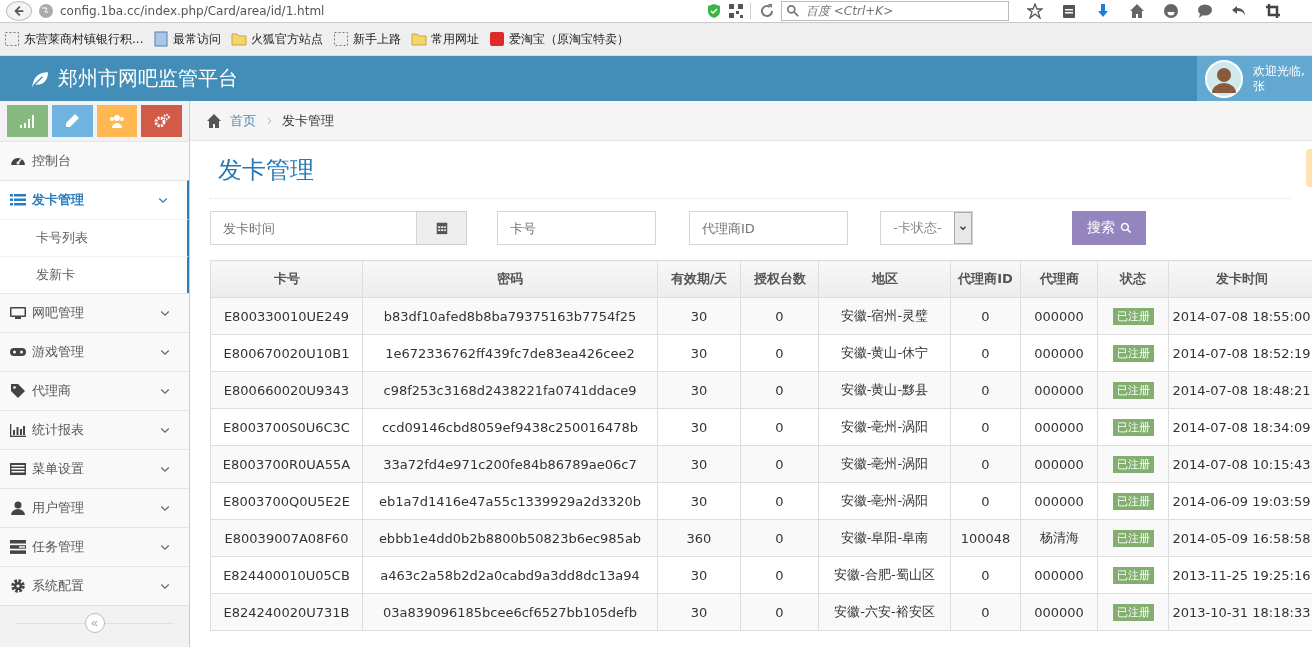 The height and width of the screenshot is (647, 1312). I want to click on sidebar-item: 菜单设置, so click(94, 468).